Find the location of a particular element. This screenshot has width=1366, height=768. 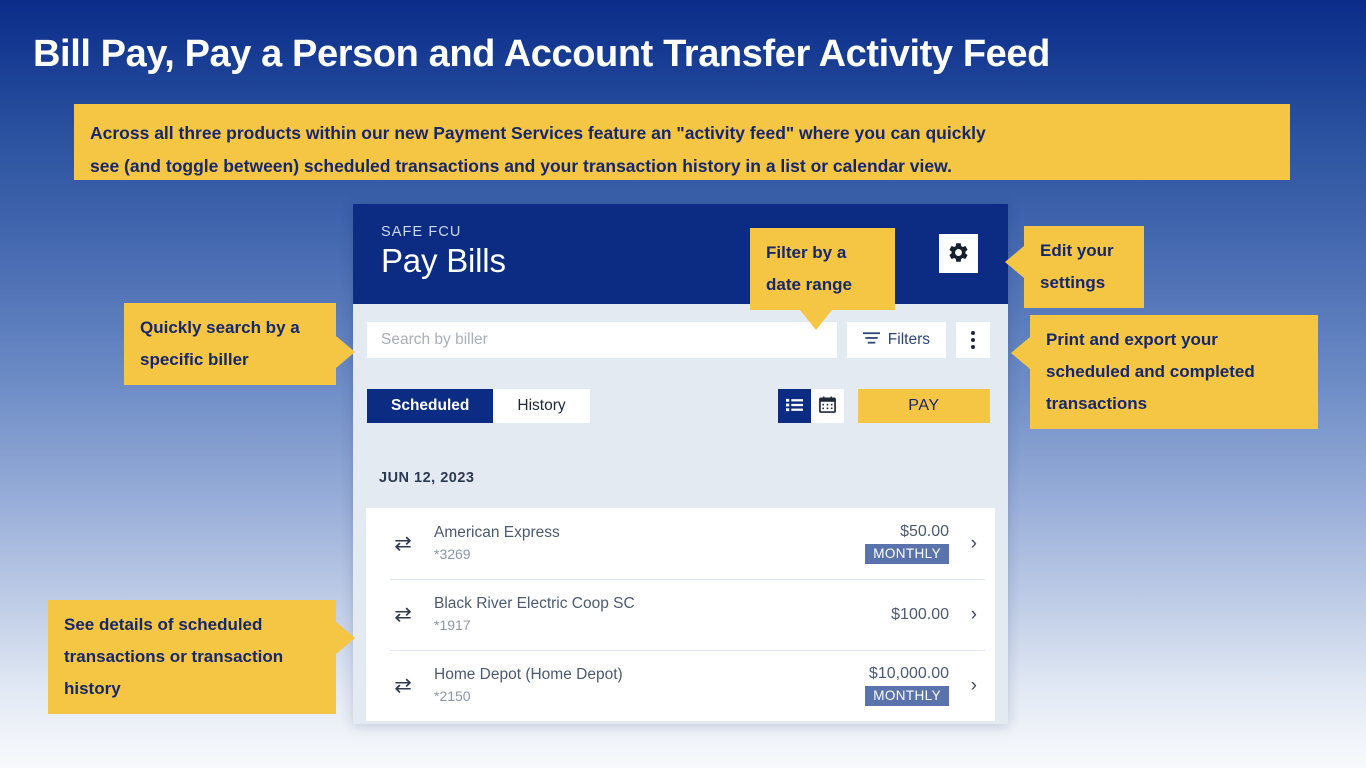

settings-button is located at coordinates (958, 253).